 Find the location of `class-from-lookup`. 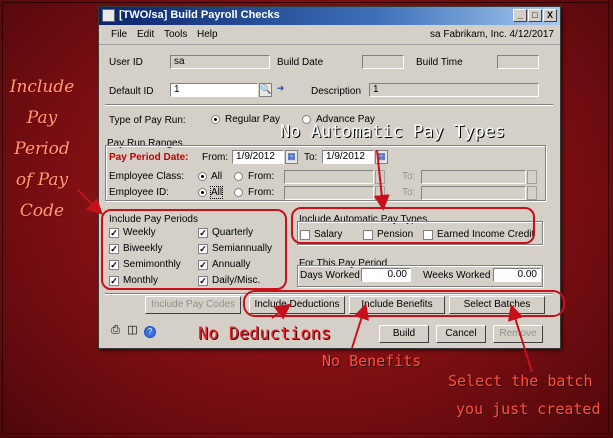

class-from-lookup is located at coordinates (380, 177).